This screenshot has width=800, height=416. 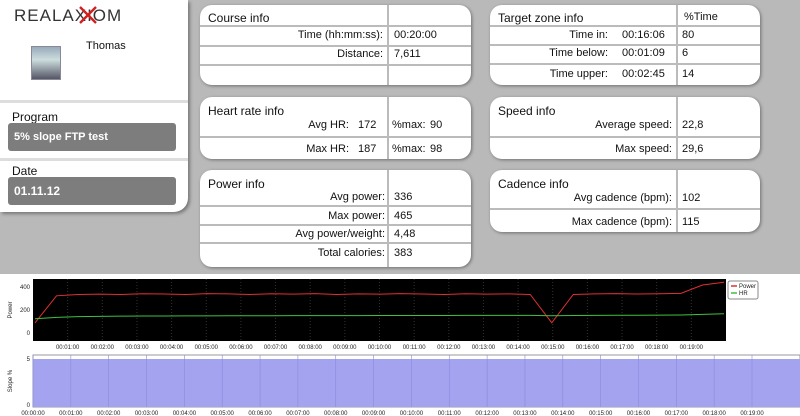 I want to click on avg-cadence-label: Avg cadence (bpm):, so click(x=622, y=198).